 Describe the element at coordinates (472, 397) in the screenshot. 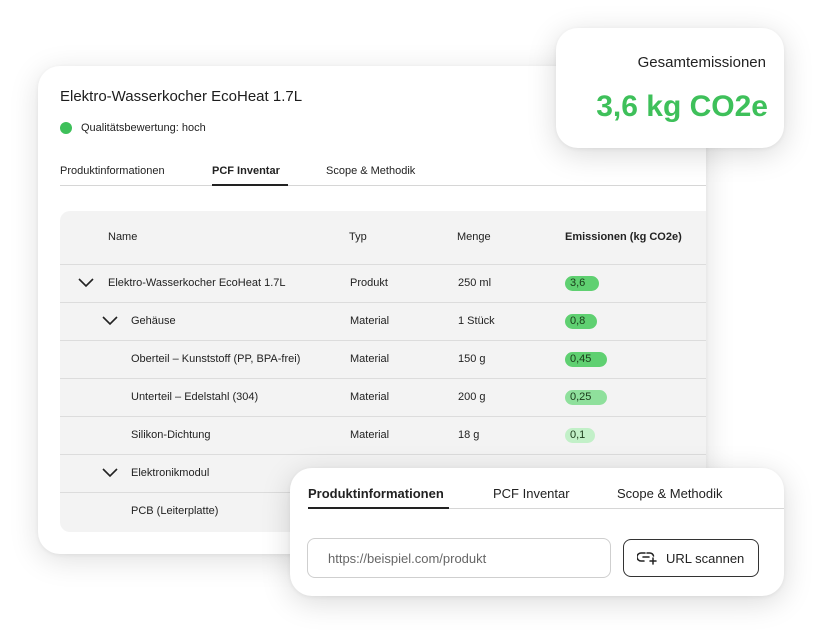

I see `row-amount: 200 g` at that location.